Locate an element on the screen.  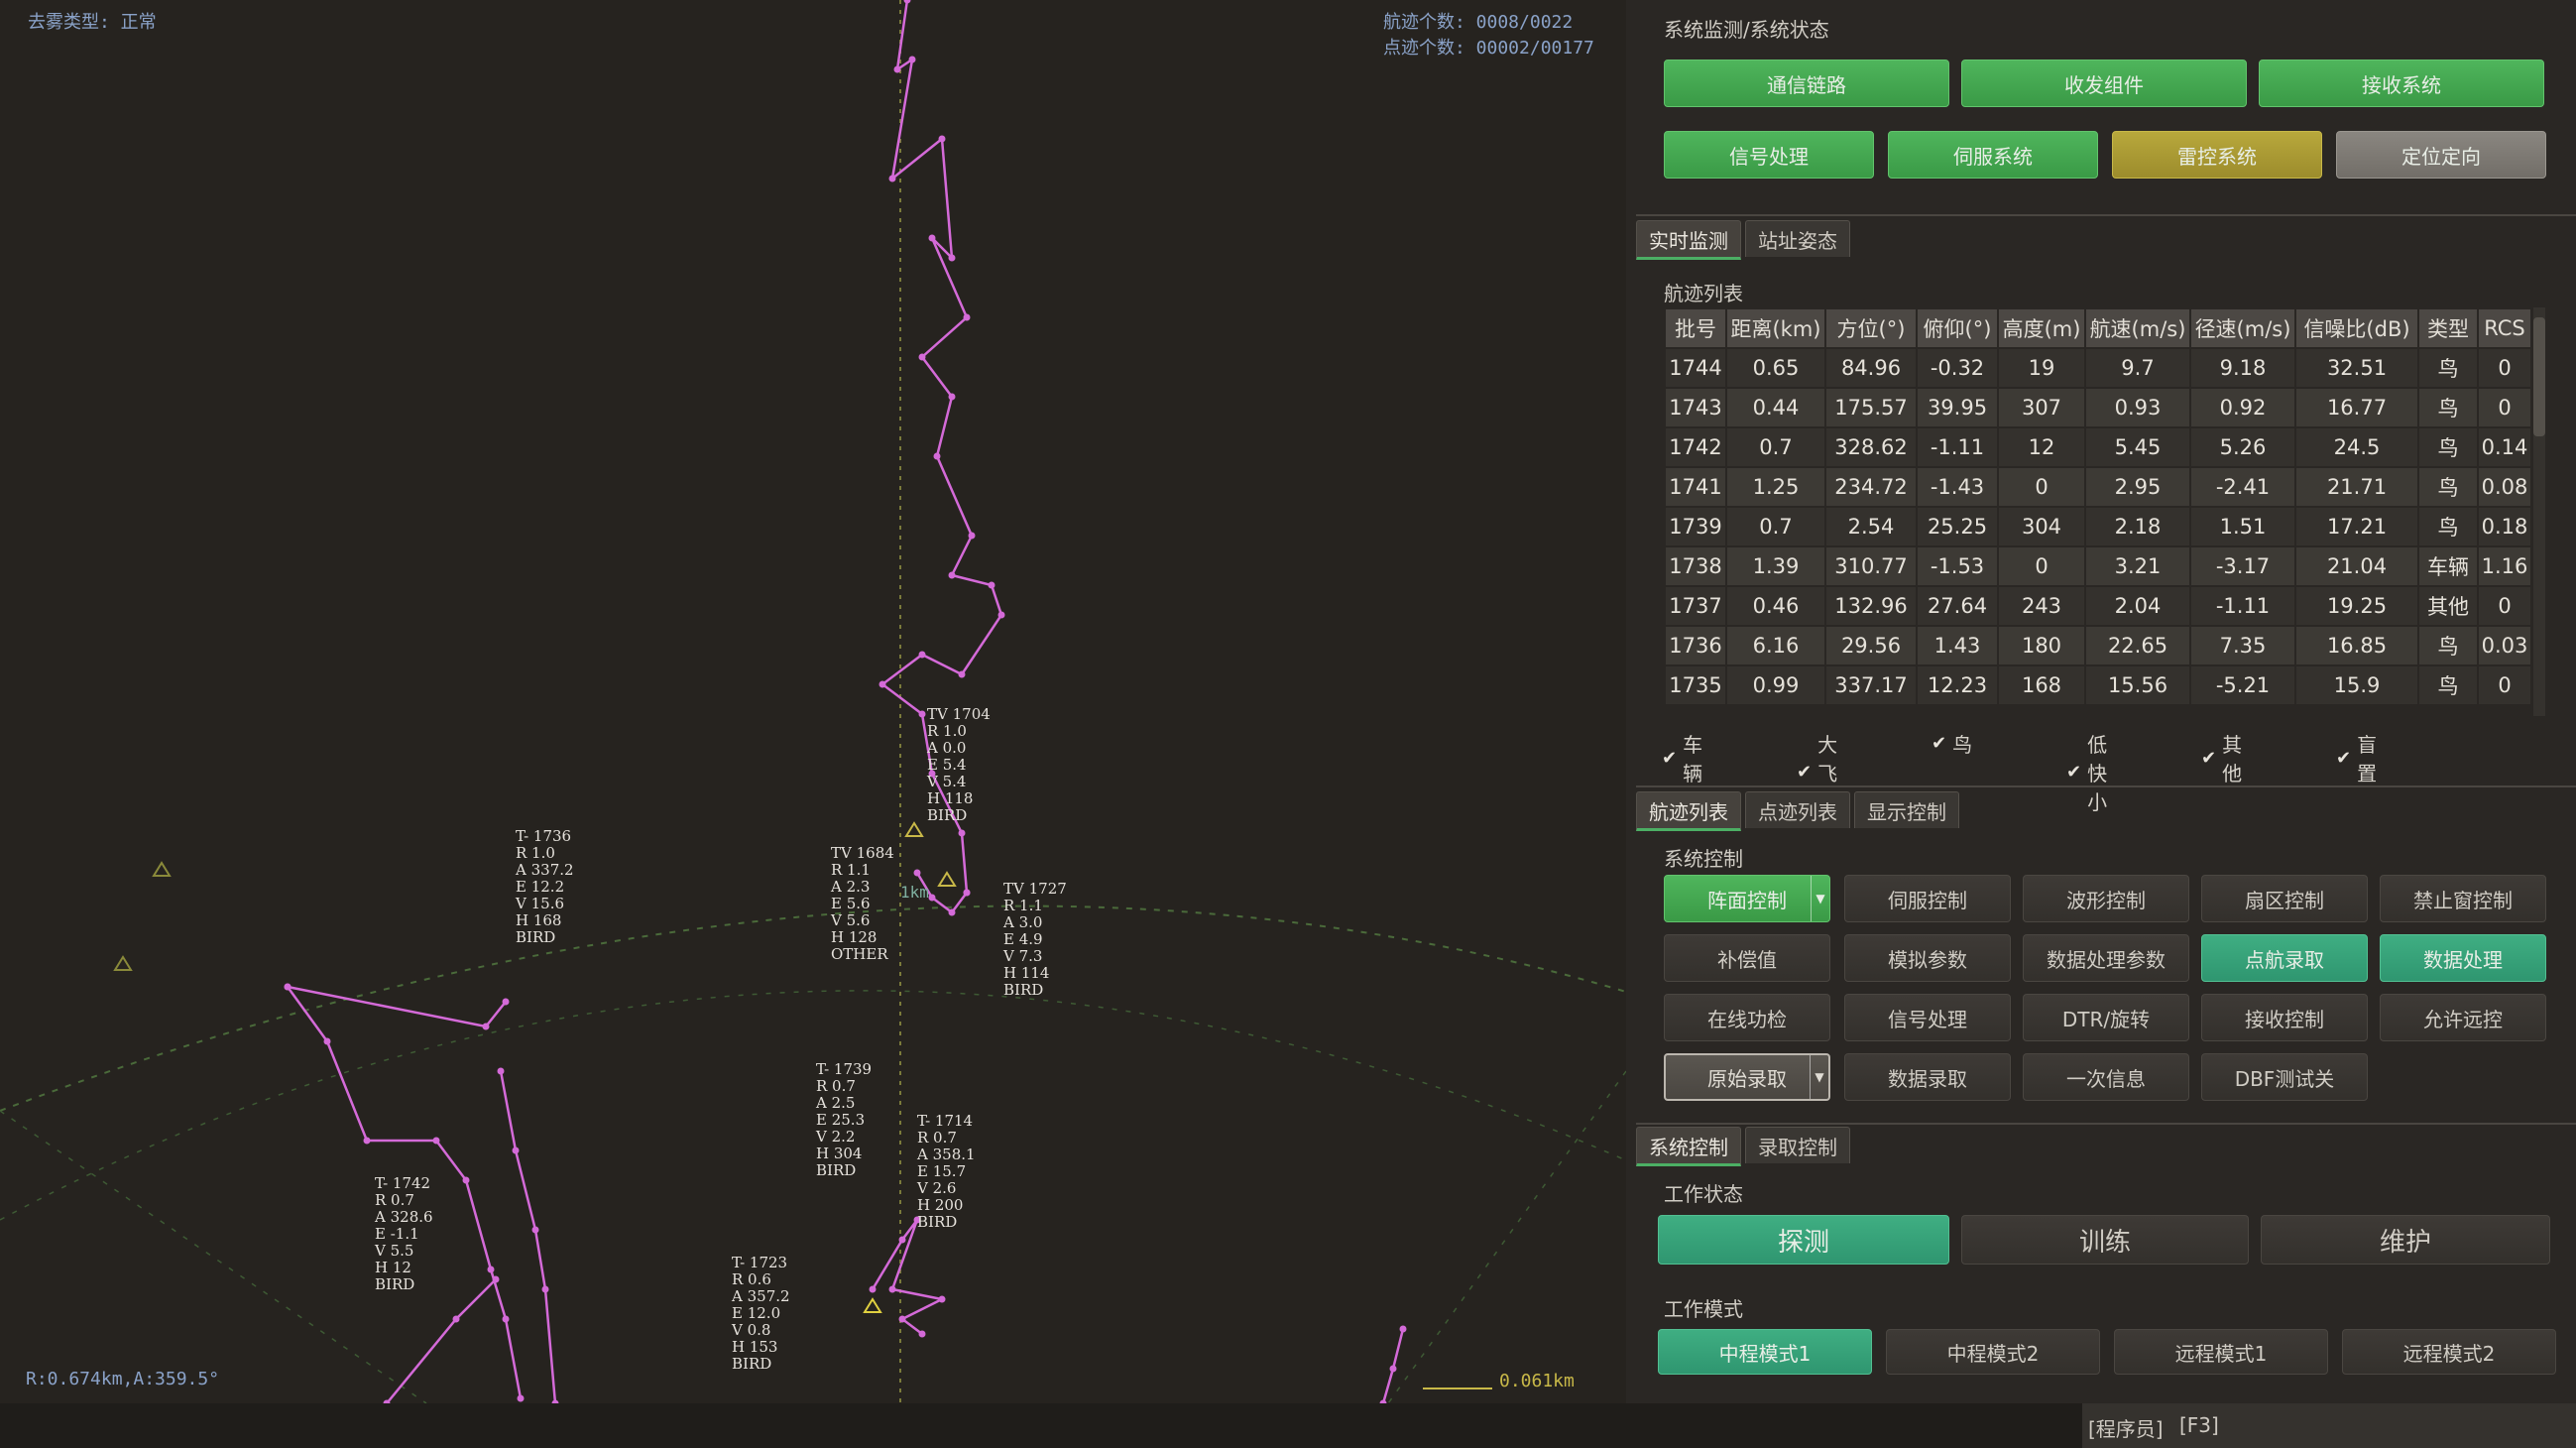
training-mode-button: 训练 is located at coordinates (2105, 1240).